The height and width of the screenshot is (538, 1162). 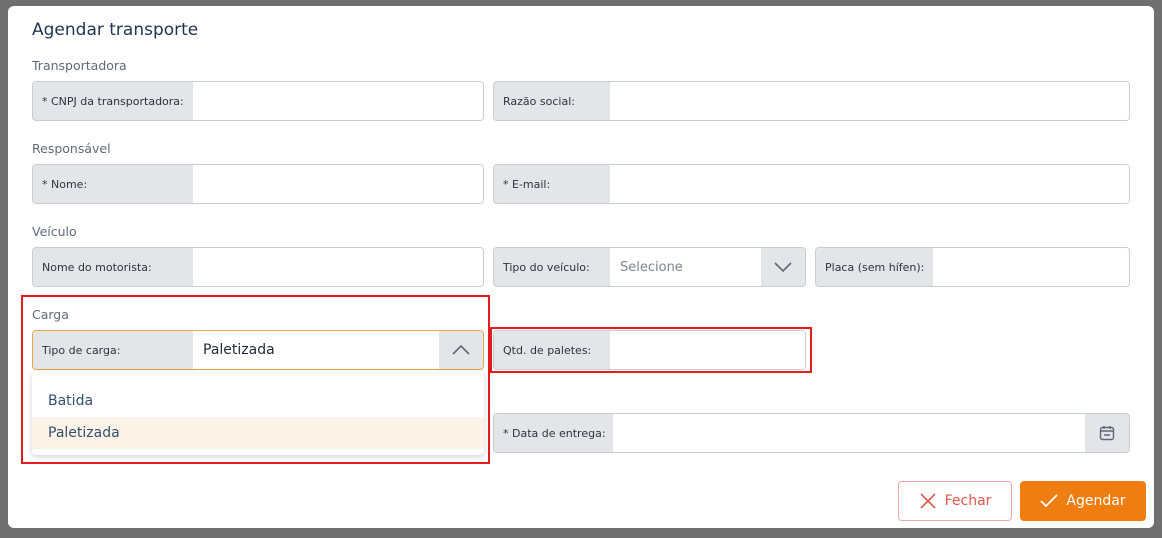 I want to click on modal-title: Agendar transporte, so click(x=115, y=30).